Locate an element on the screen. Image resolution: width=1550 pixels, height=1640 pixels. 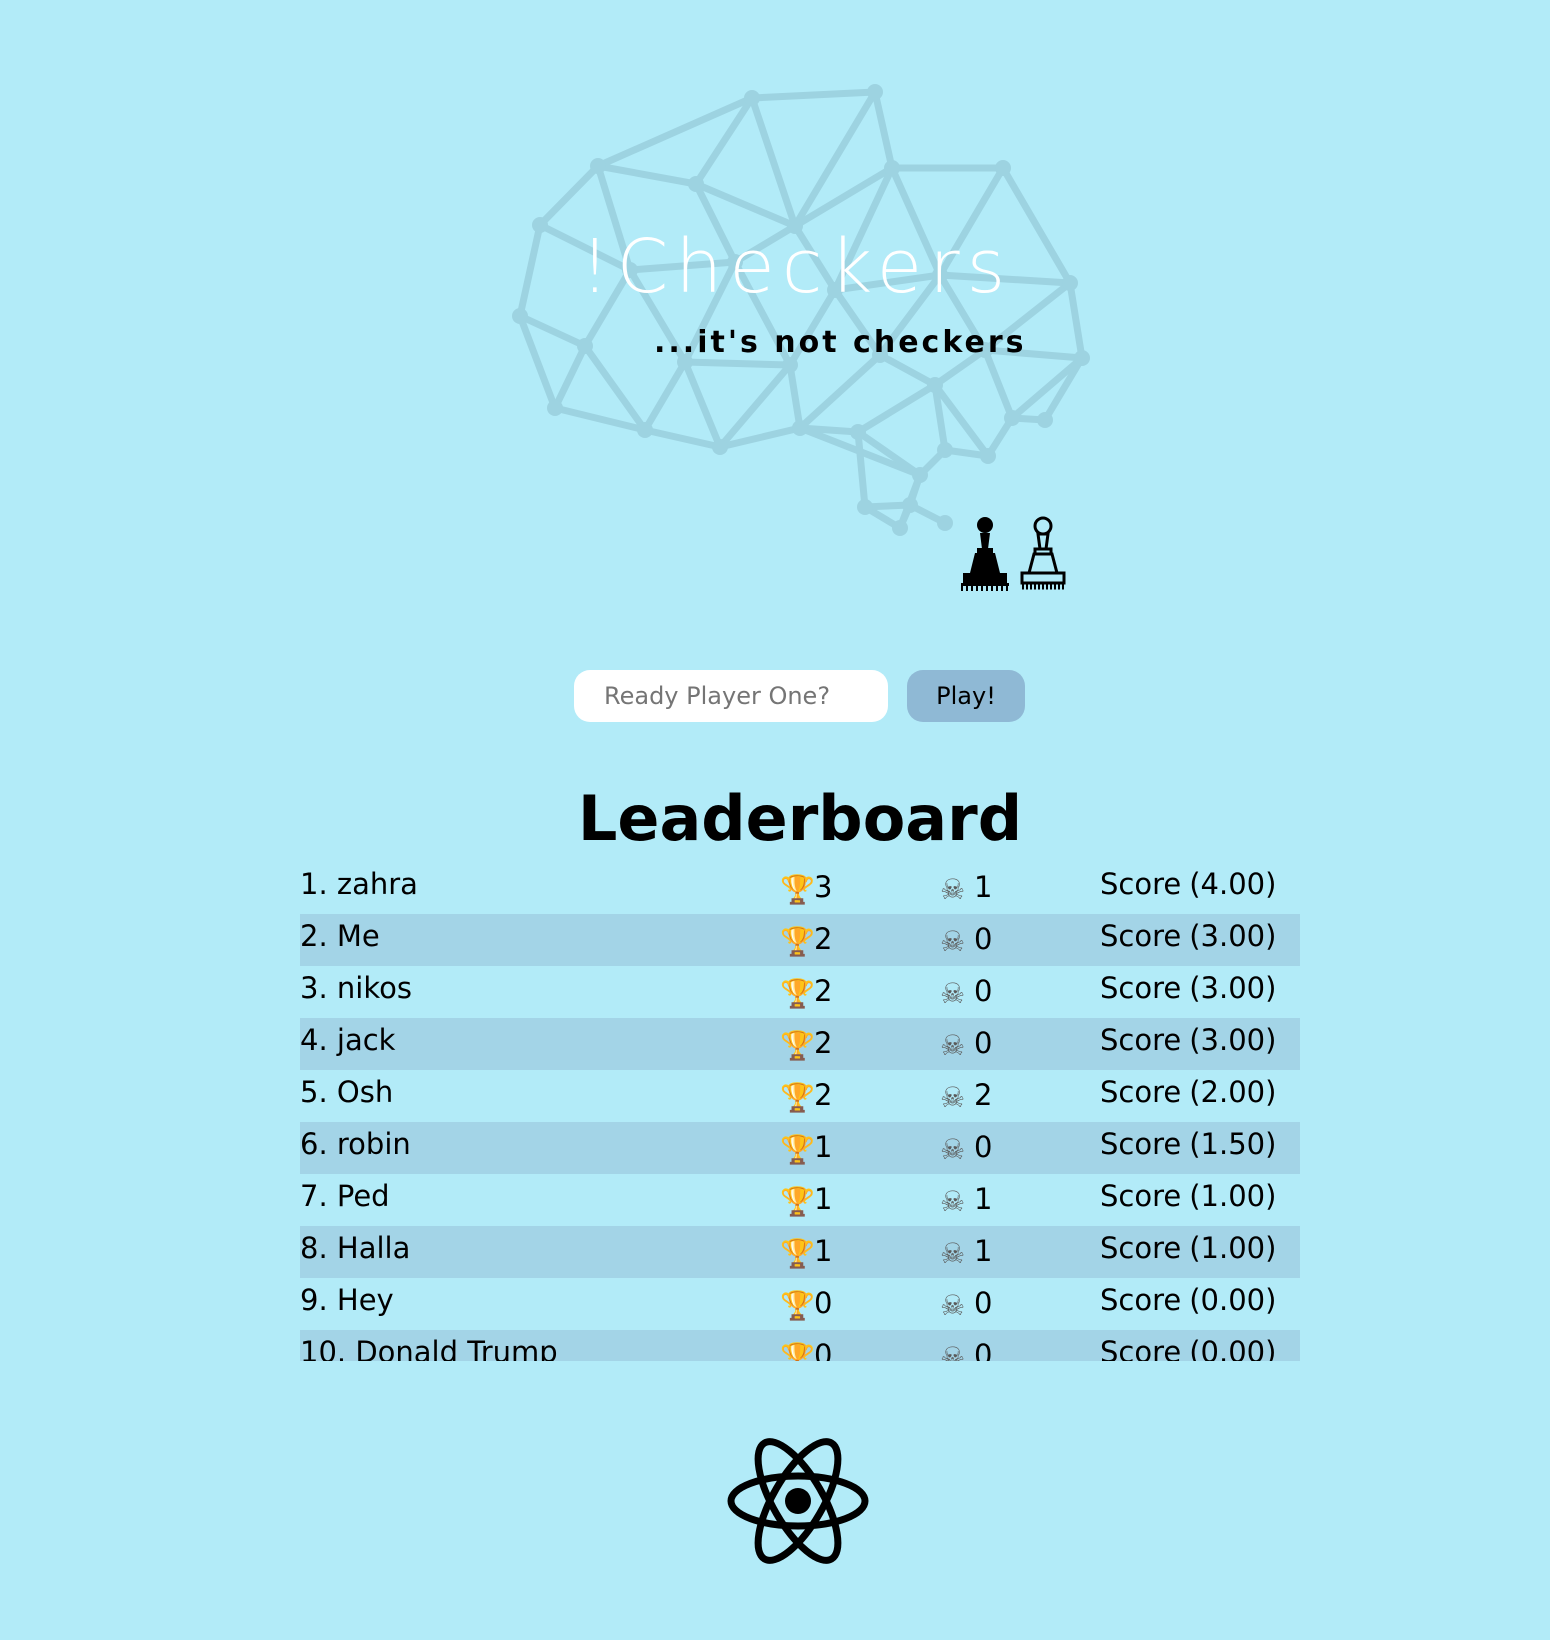
leaderboard-row: 7. Ped 🏆1 ☠ 1 Score (1.00) is located at coordinates (800, 1200).